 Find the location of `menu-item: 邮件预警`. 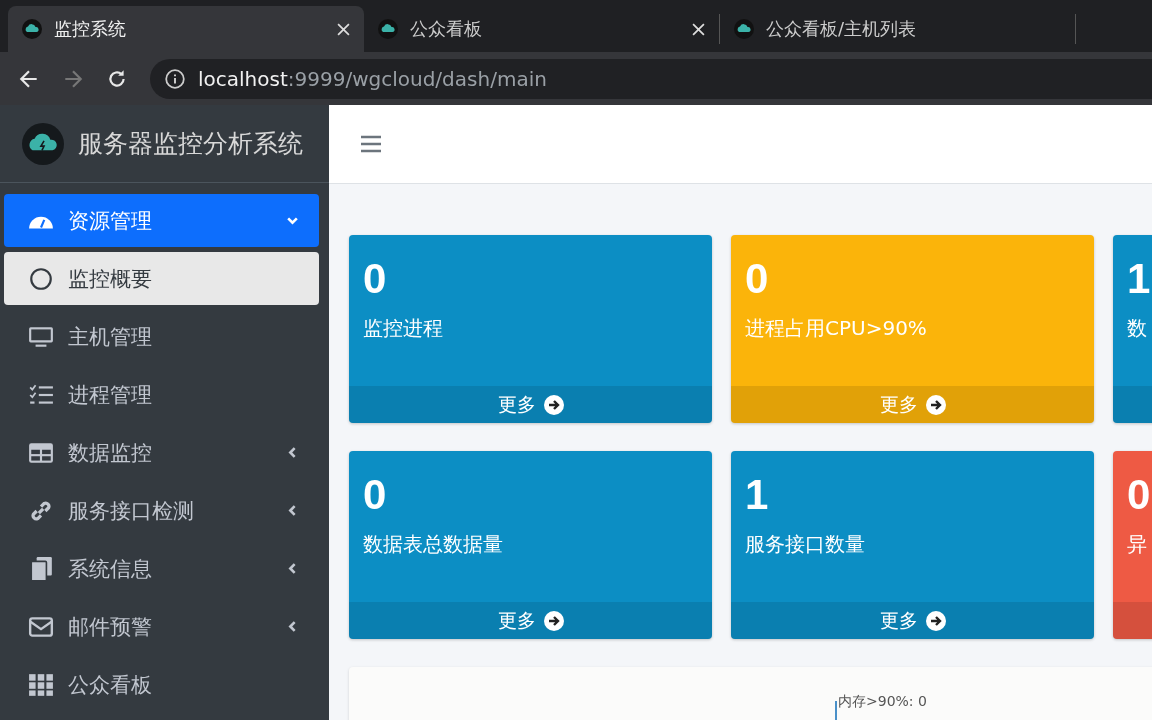

menu-item: 邮件预警 is located at coordinates (161, 626).